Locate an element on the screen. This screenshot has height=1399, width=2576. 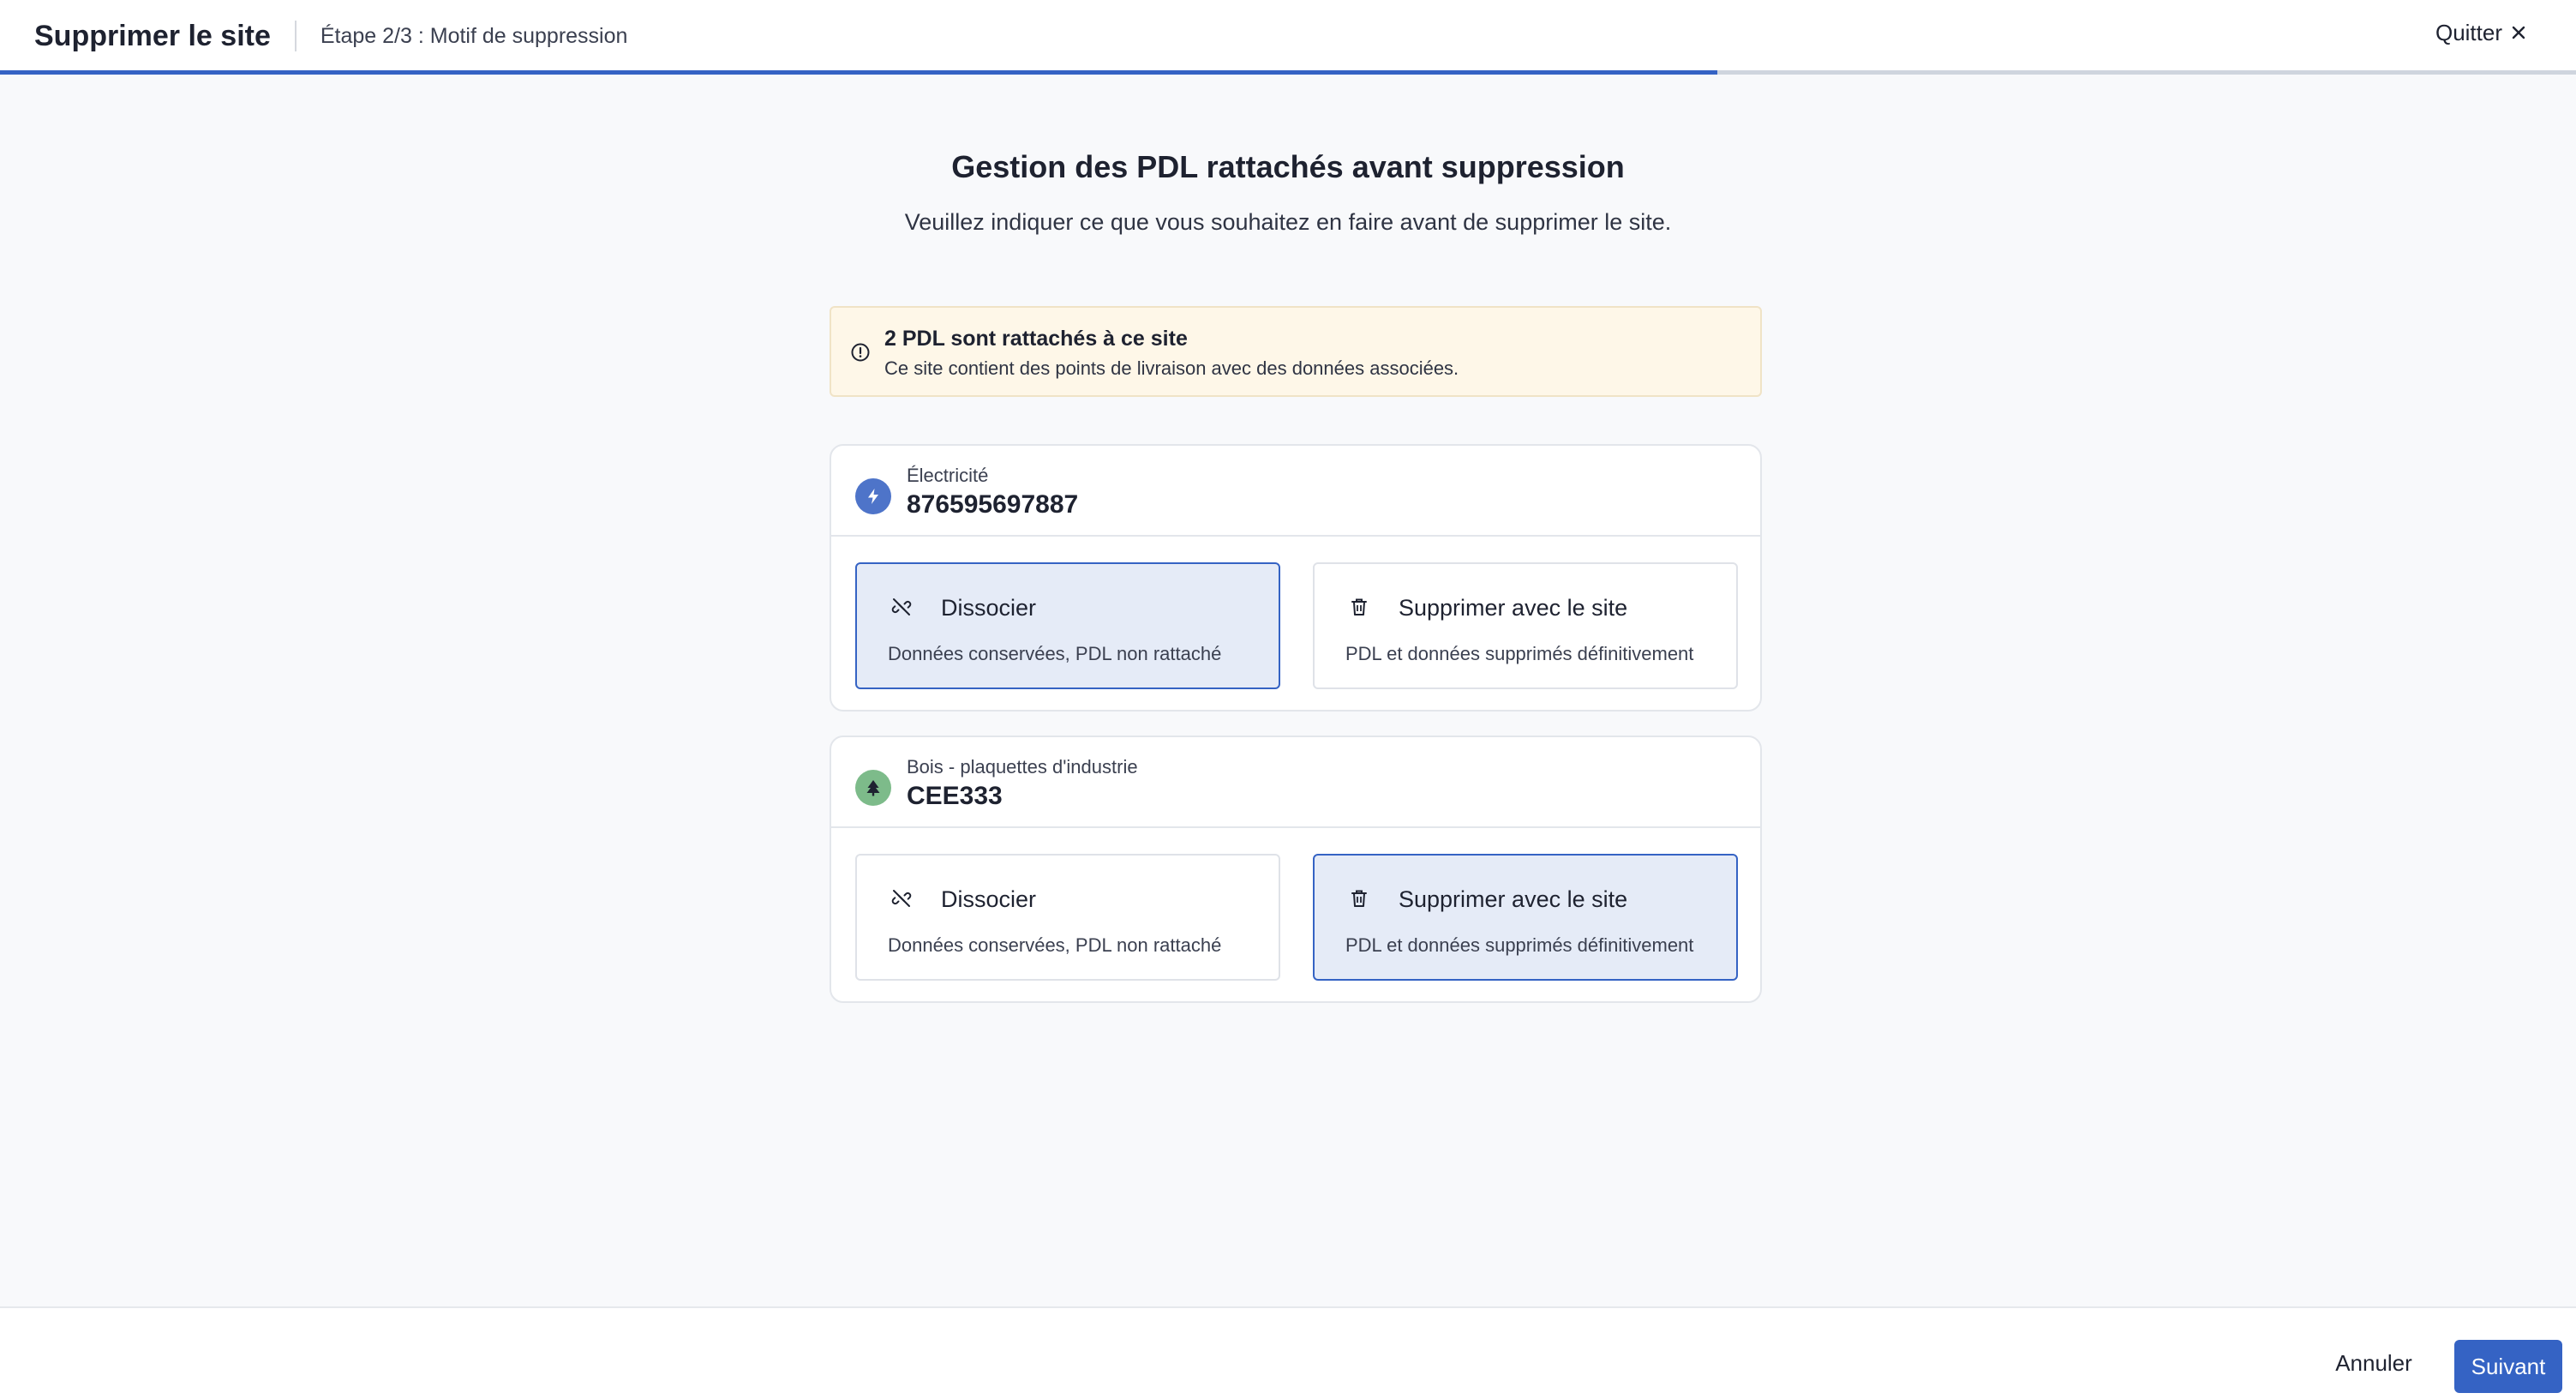
page-title: Supprimer le site is located at coordinates (152, 35).